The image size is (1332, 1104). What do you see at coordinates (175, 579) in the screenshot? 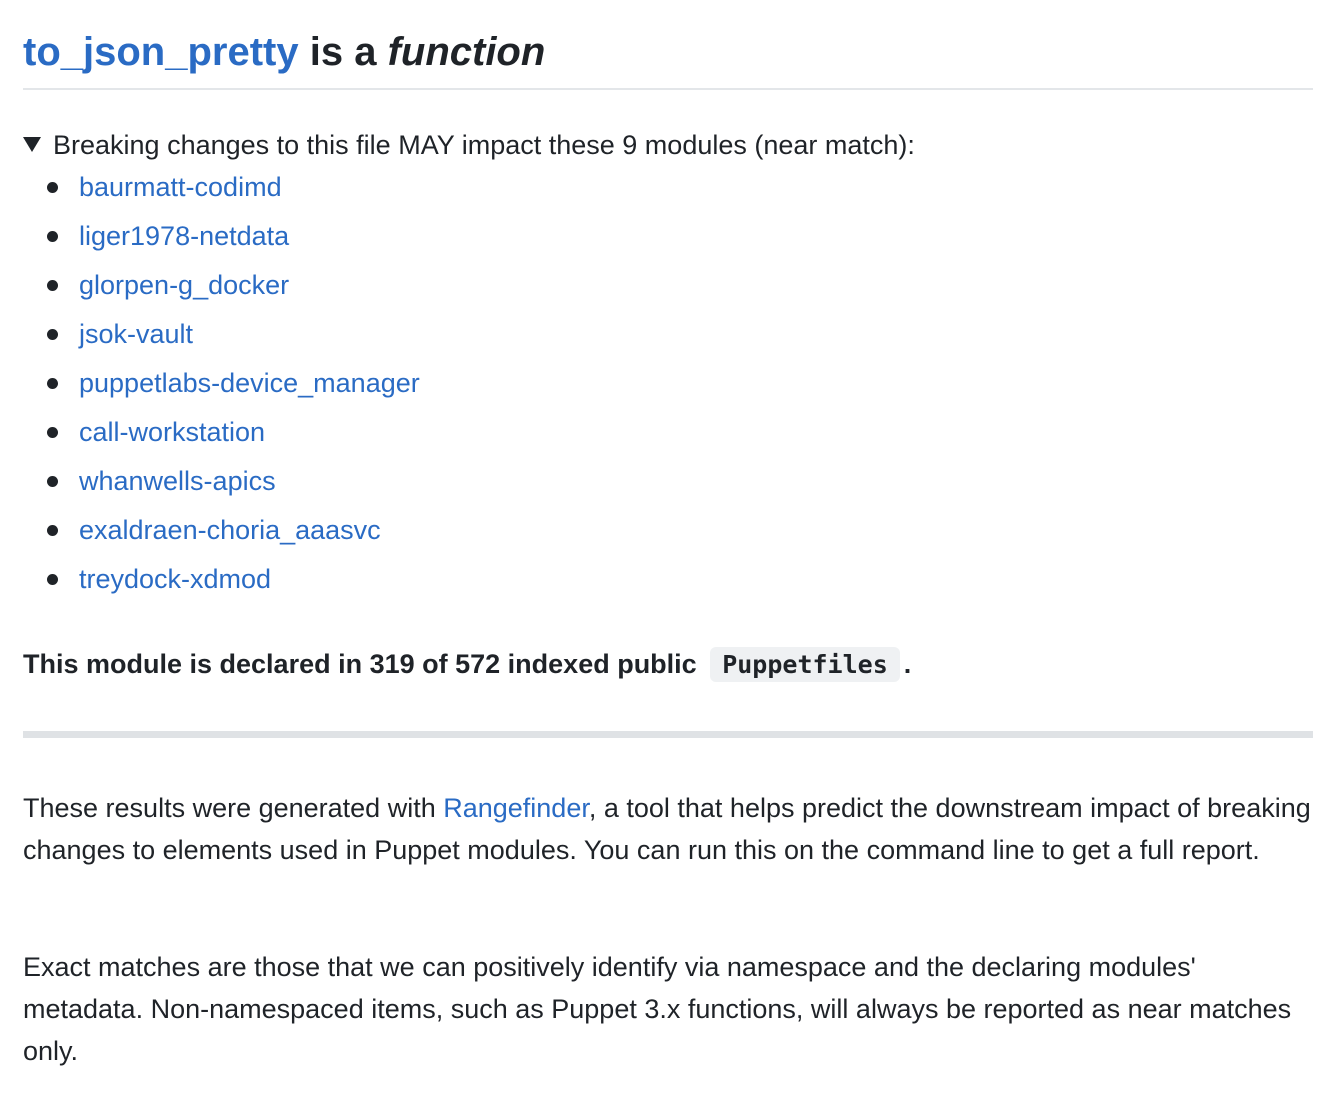
I see `module-link: treydock-xdmod` at bounding box center [175, 579].